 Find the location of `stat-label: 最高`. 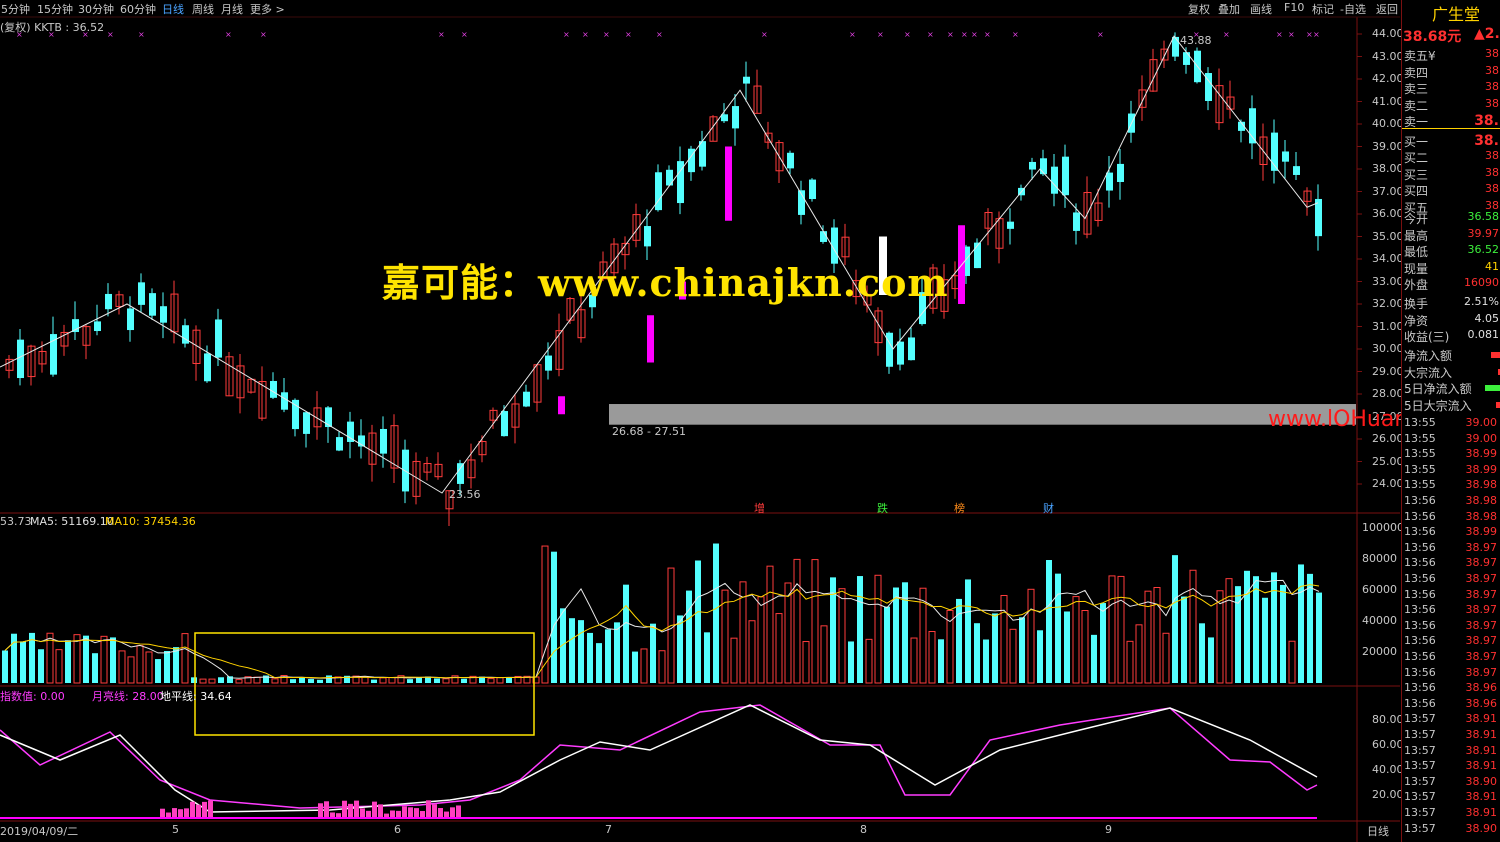

stat-label: 最高 is located at coordinates (1416, 235).